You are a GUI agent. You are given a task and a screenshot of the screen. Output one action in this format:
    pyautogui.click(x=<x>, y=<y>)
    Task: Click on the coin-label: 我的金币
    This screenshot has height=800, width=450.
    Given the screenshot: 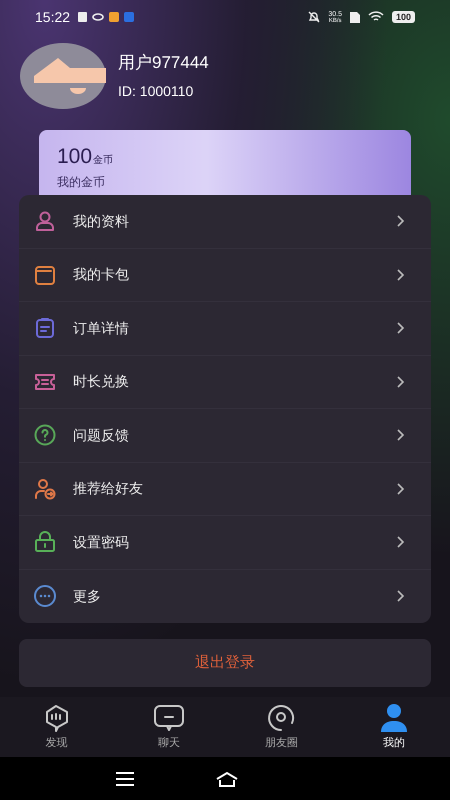 What is the action you would take?
    pyautogui.click(x=81, y=182)
    